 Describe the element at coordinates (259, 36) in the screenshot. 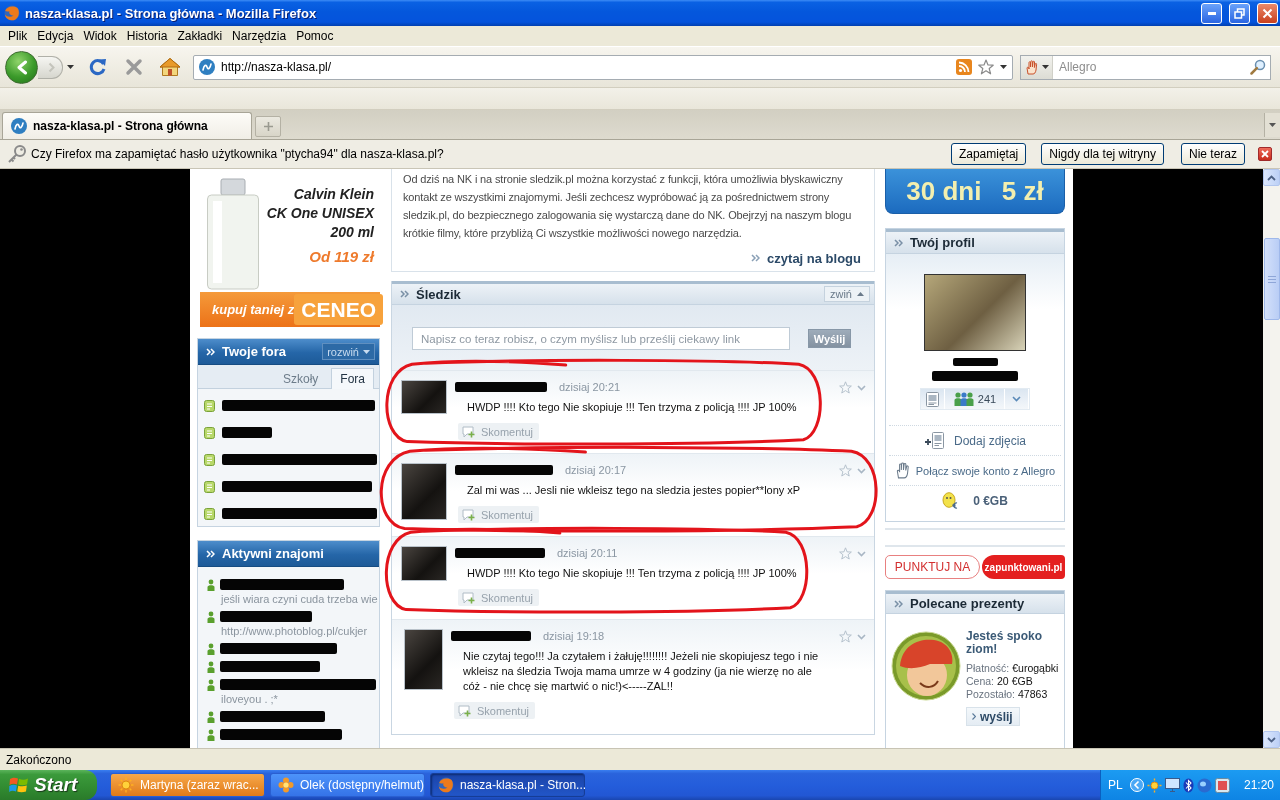

I see `menu-item: Narzędzia` at that location.